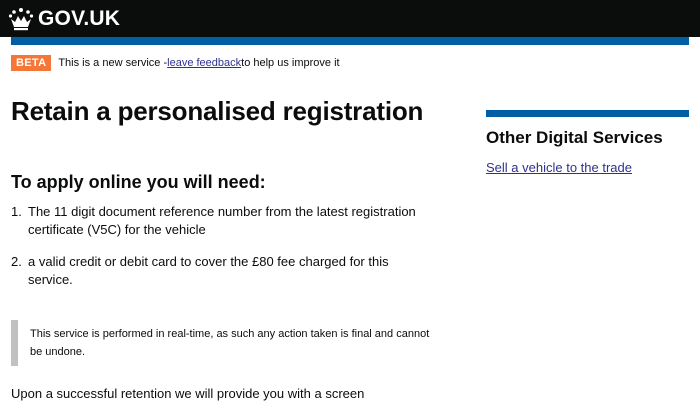  What do you see at coordinates (574, 137) in the screenshot?
I see `sidebar-title: Other Digital Services` at bounding box center [574, 137].